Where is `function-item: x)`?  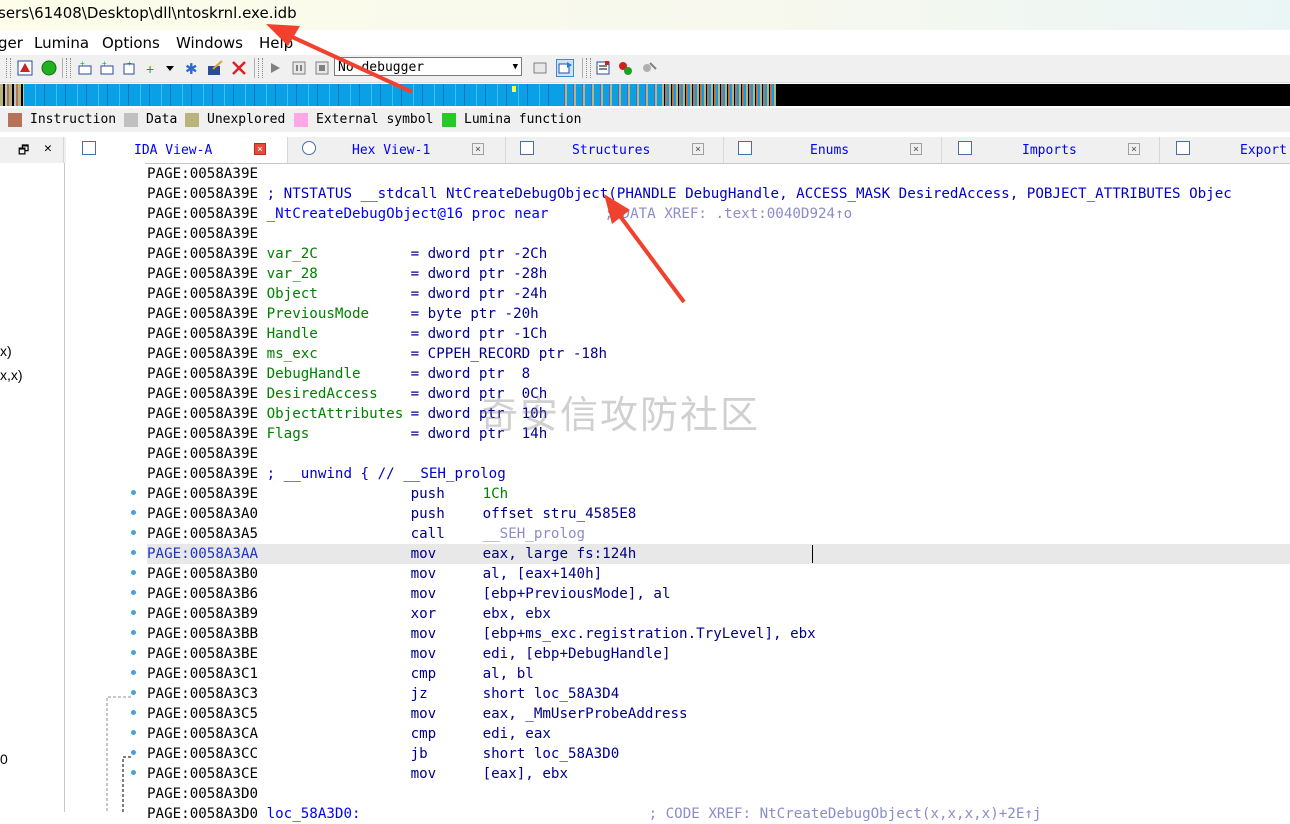
function-item: x) is located at coordinates (6, 351).